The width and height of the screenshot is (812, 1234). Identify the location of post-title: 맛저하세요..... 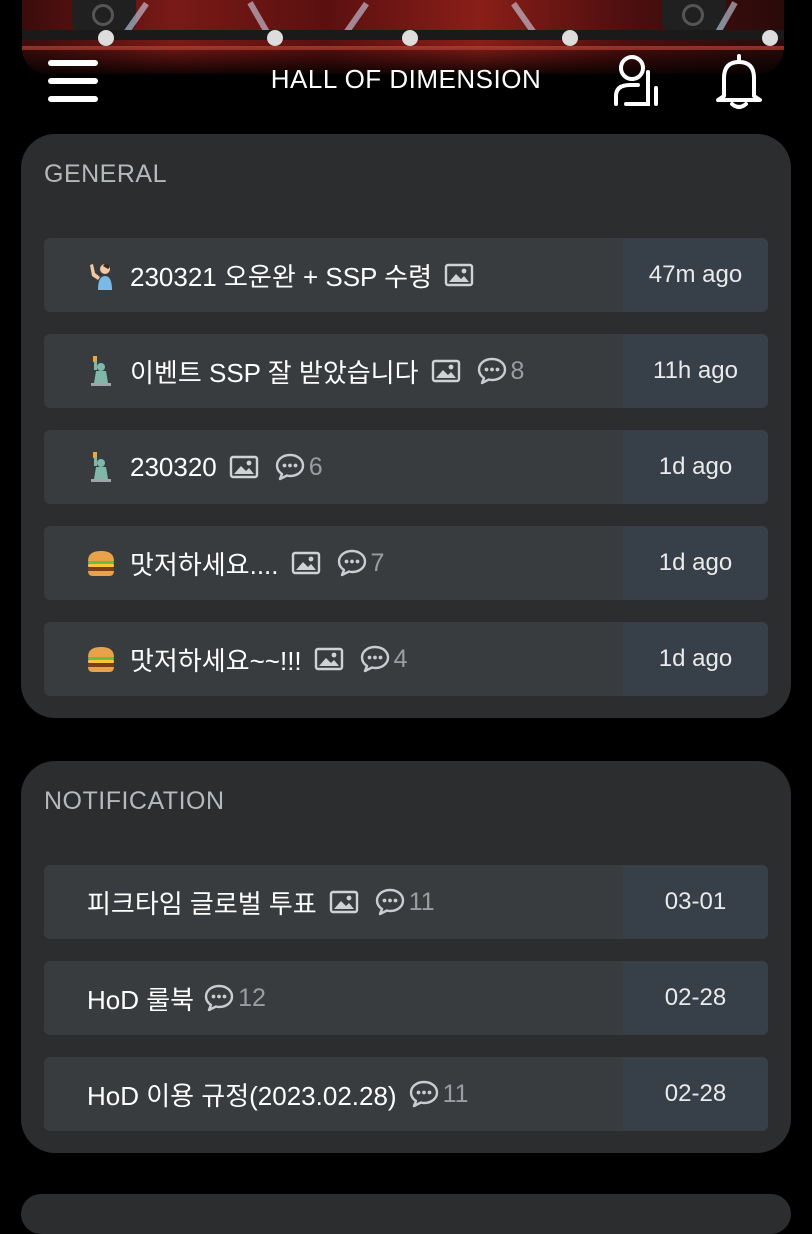
(204, 564).